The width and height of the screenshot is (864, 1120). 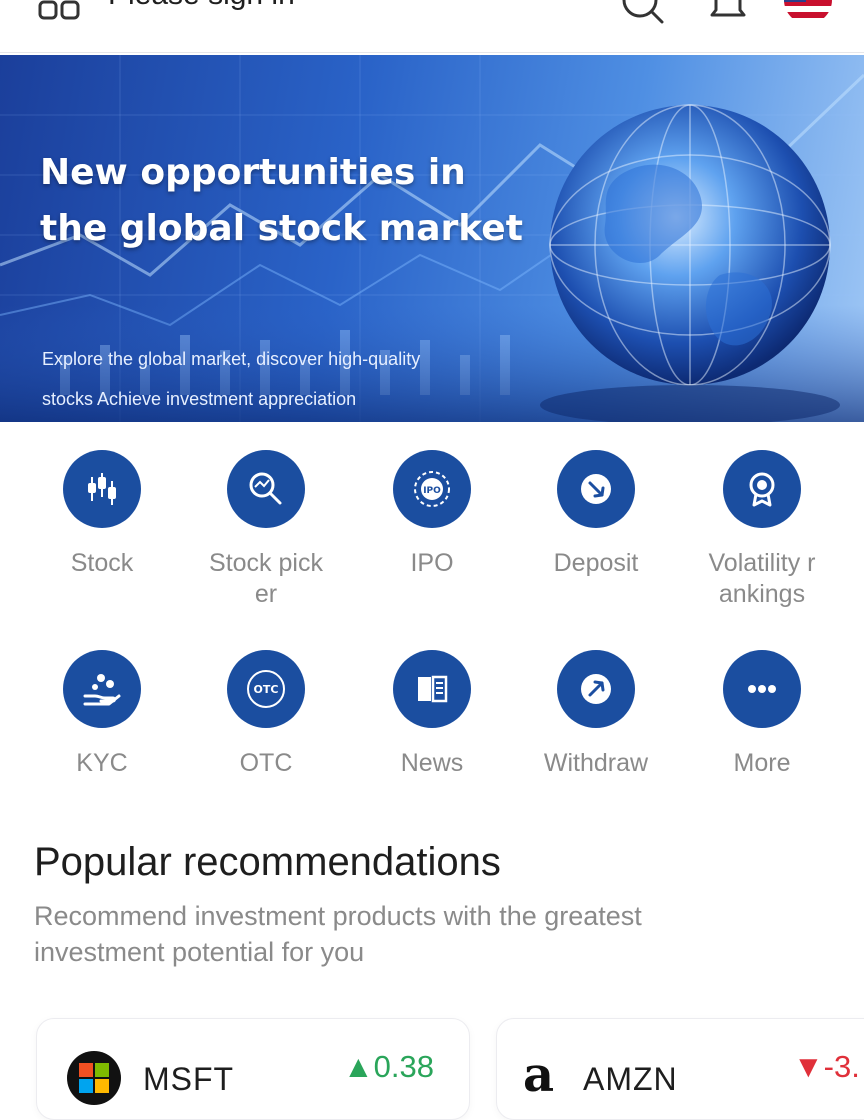 What do you see at coordinates (432, 689) in the screenshot?
I see `news-icon` at bounding box center [432, 689].